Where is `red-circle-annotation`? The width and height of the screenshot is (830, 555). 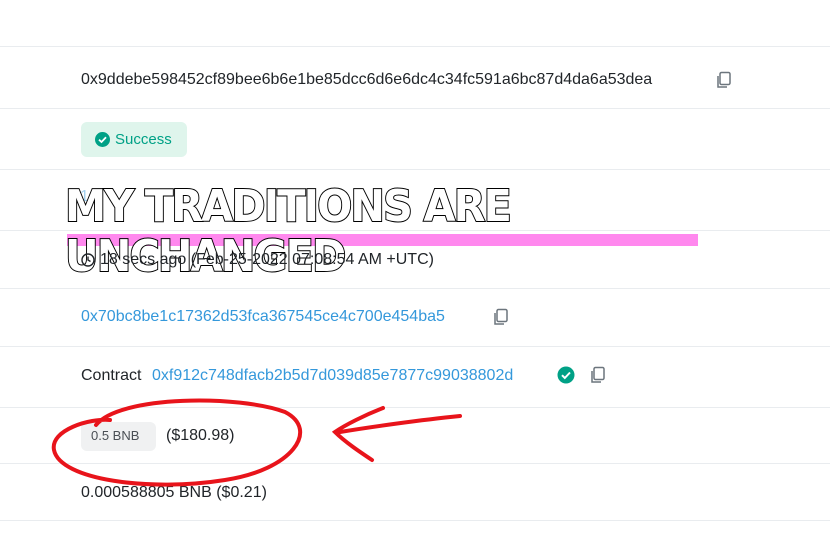 red-circle-annotation is located at coordinates (256, 442).